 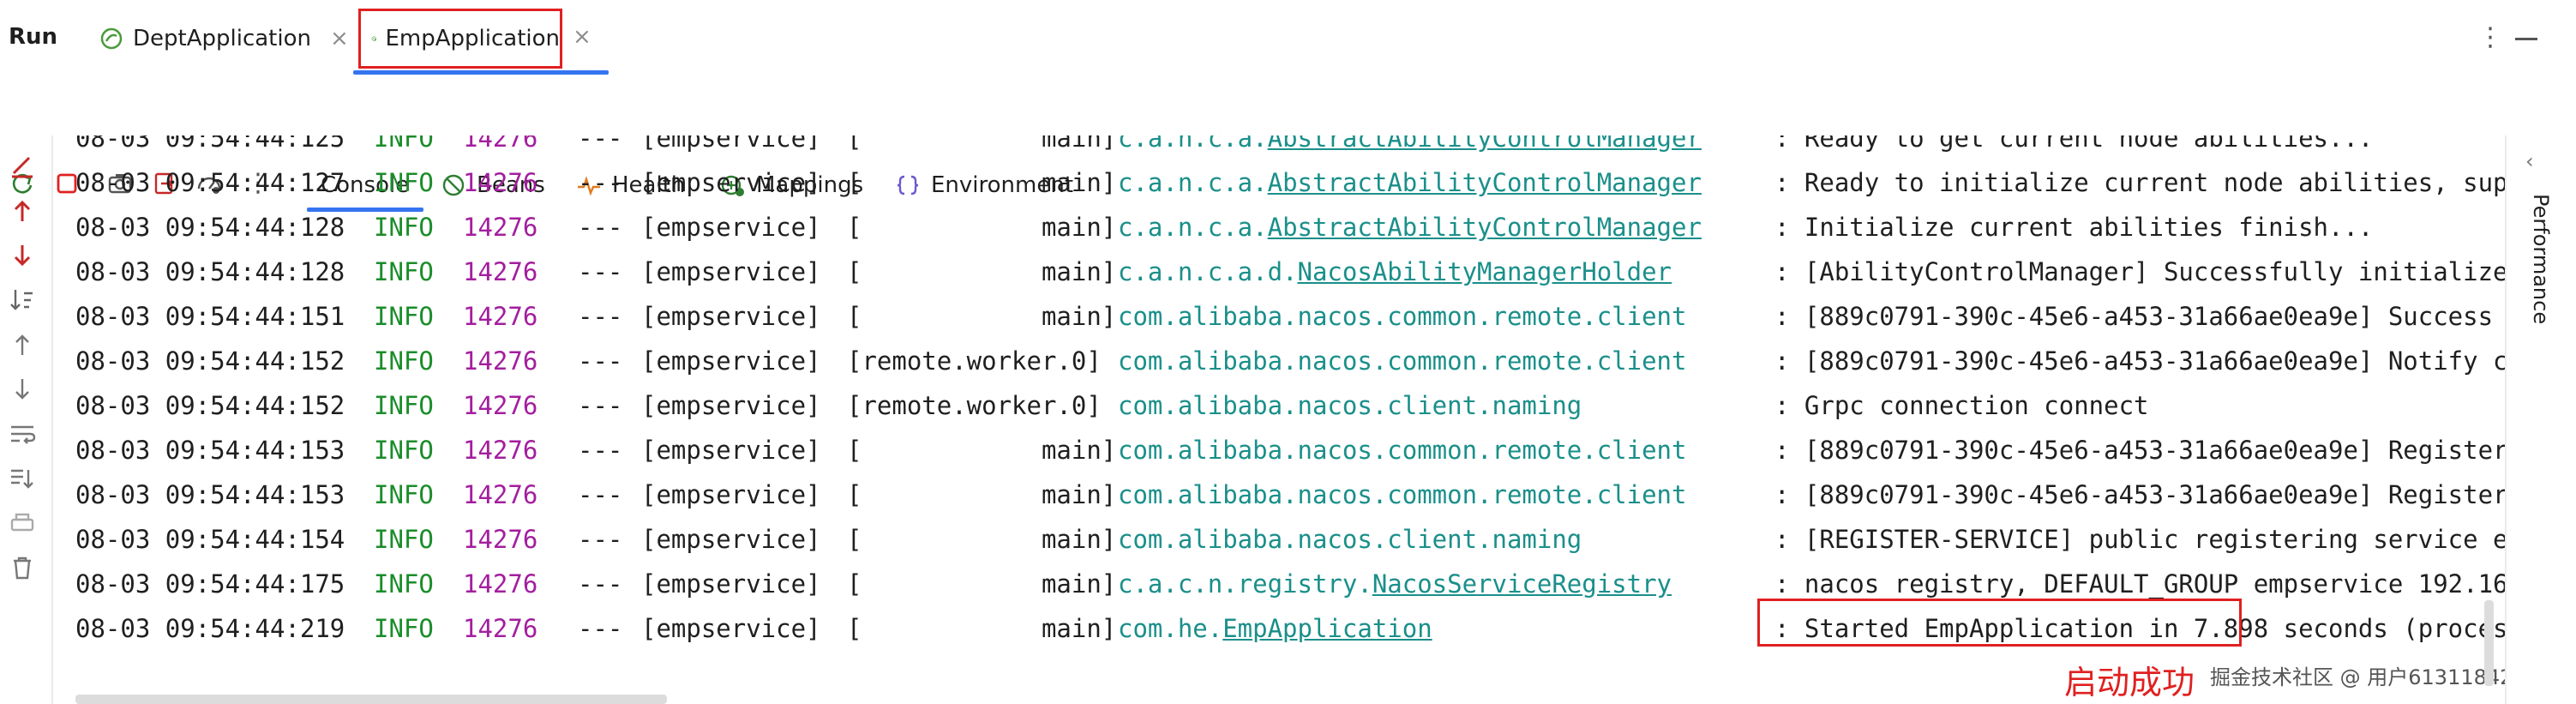 What do you see at coordinates (2129, 682) in the screenshot?
I see `annotation-text: 启动成功` at bounding box center [2129, 682].